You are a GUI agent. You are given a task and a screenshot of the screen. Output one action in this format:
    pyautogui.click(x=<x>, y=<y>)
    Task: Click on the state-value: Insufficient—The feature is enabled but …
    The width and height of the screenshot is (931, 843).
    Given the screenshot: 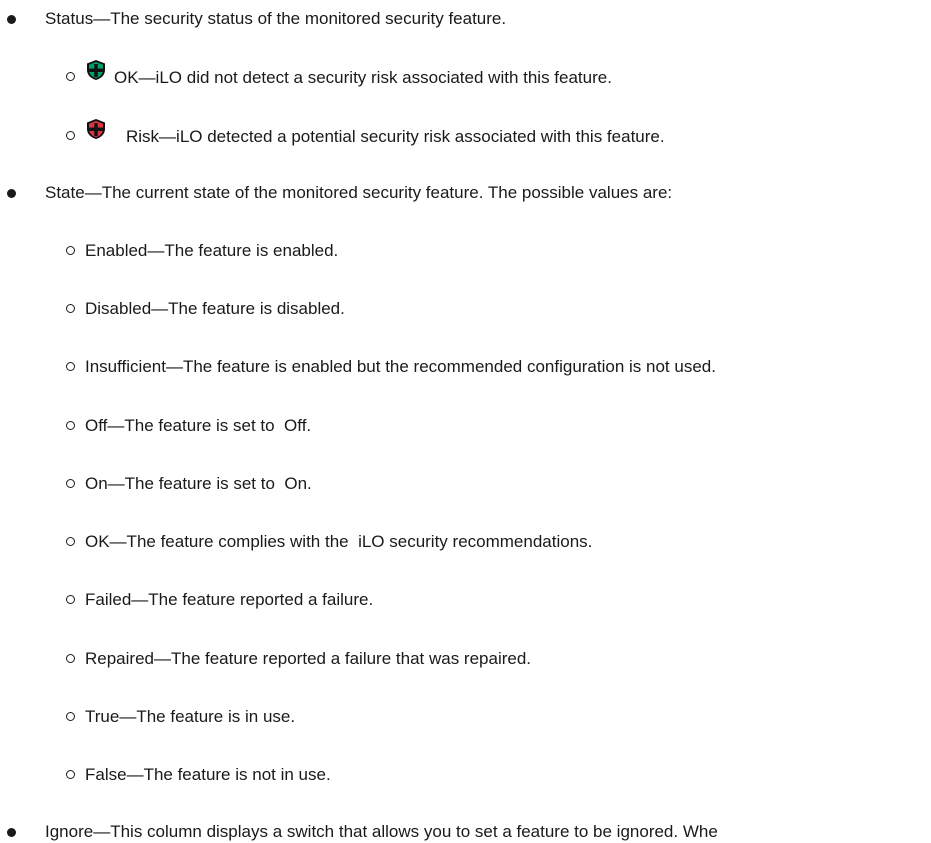 What is the action you would take?
    pyautogui.click(x=400, y=366)
    